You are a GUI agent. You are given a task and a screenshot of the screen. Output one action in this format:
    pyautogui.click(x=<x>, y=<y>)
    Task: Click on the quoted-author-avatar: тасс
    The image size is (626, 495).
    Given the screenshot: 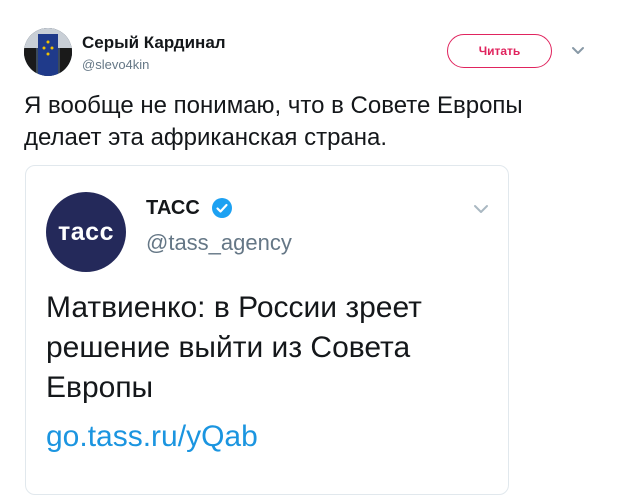 What is the action you would take?
    pyautogui.click(x=86, y=232)
    